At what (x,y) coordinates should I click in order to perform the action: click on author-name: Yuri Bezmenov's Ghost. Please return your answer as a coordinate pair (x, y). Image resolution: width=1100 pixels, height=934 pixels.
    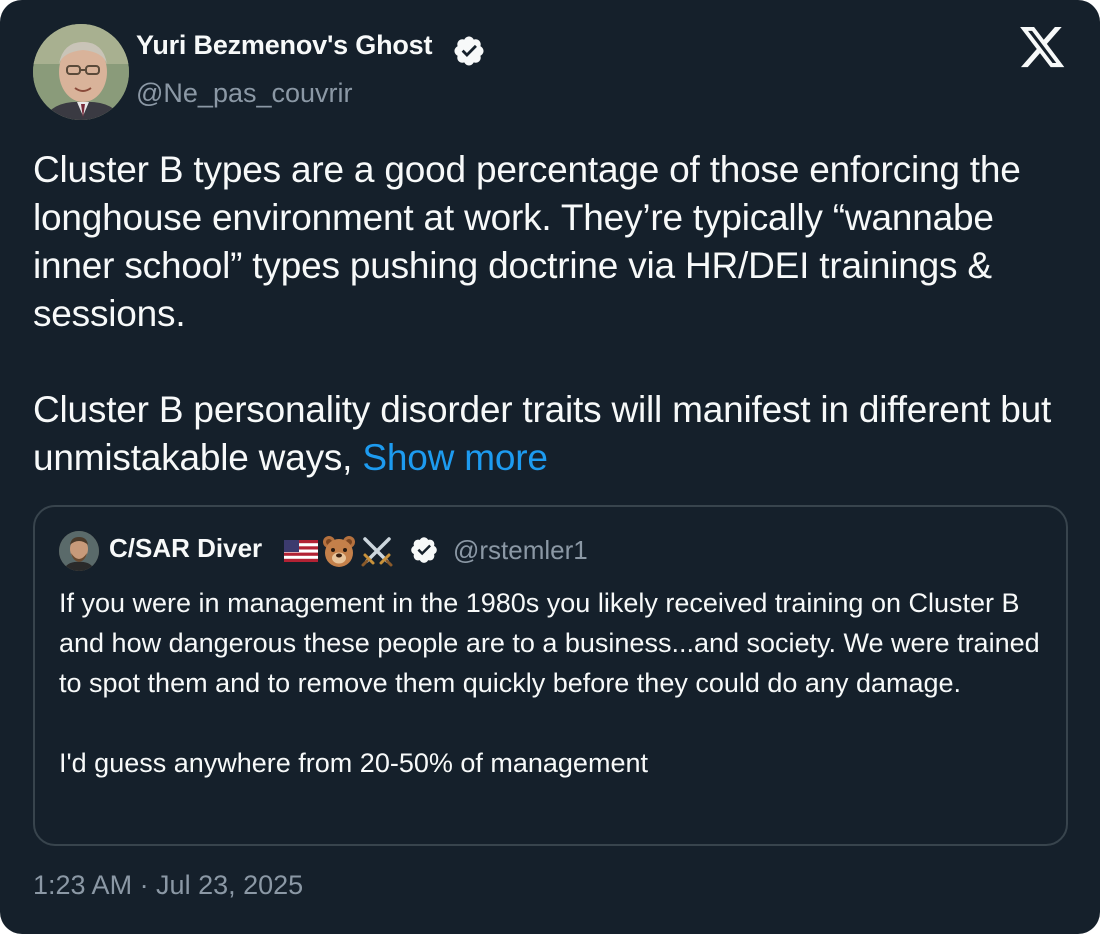
    Looking at the image, I should click on (284, 45).